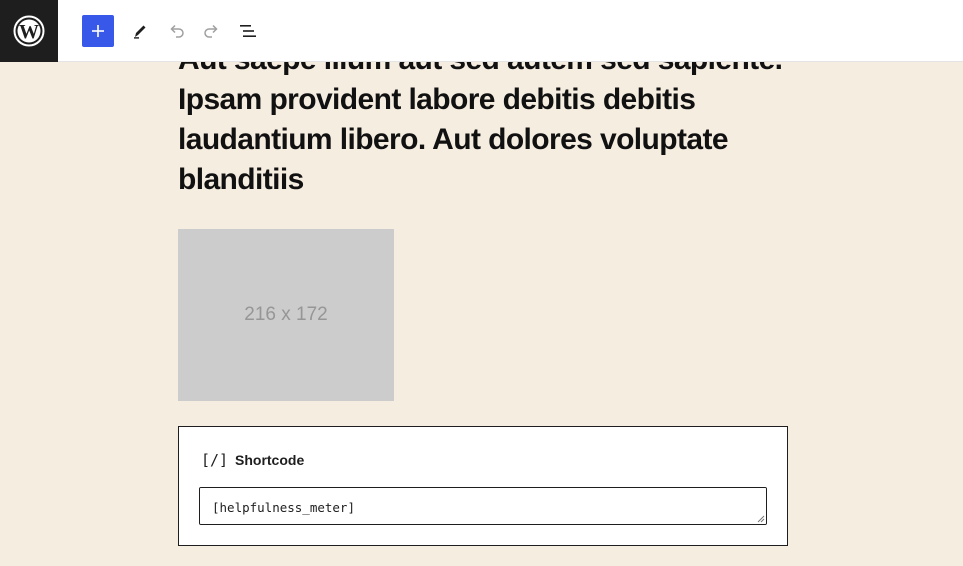  I want to click on plus-icon, so click(98, 31).